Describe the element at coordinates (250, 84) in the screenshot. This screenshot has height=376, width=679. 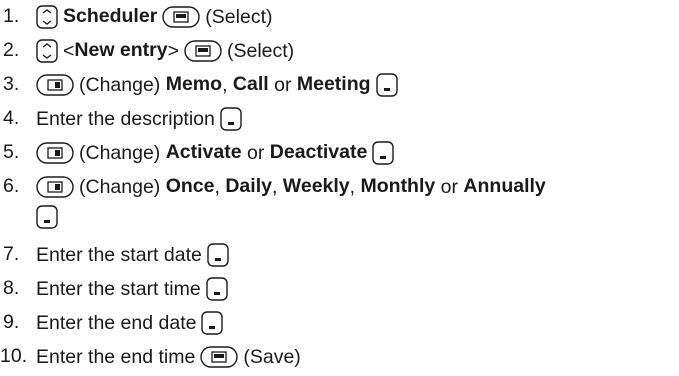
I see `option-call: Call` at that location.